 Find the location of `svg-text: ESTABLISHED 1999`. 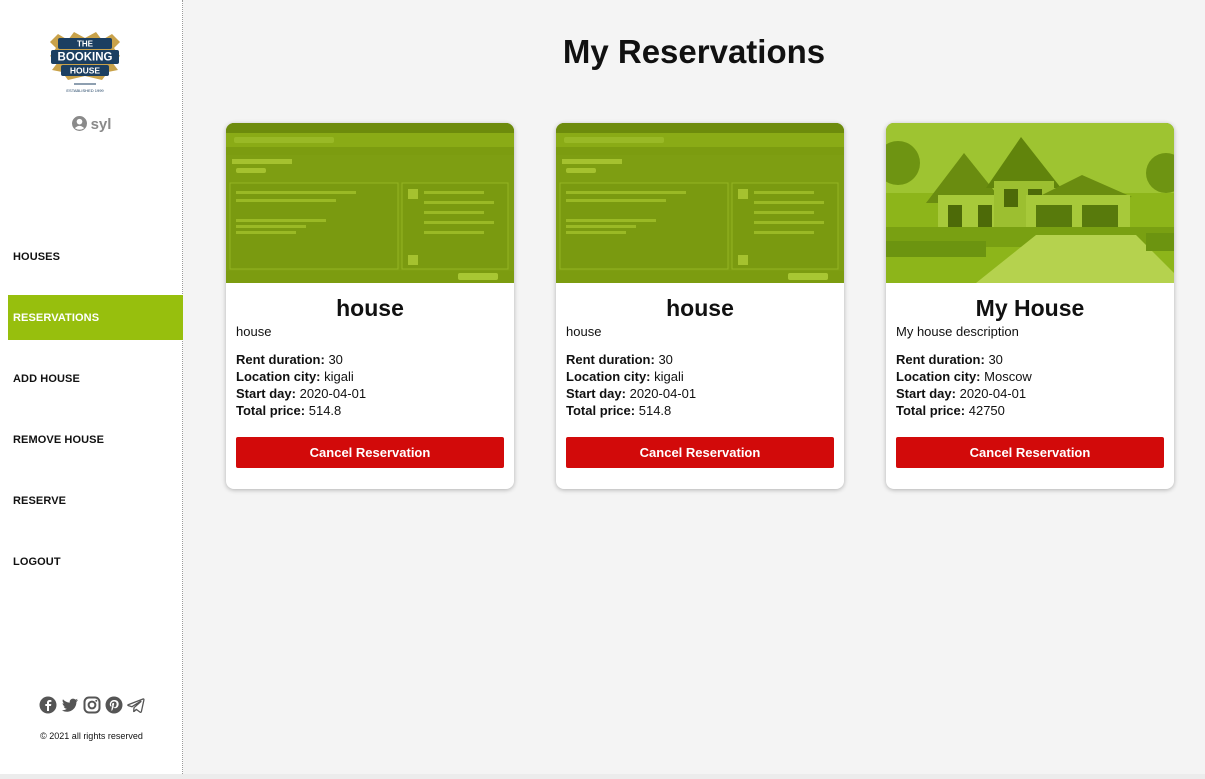

svg-text: ESTABLISHED 1999 is located at coordinates (85, 90).